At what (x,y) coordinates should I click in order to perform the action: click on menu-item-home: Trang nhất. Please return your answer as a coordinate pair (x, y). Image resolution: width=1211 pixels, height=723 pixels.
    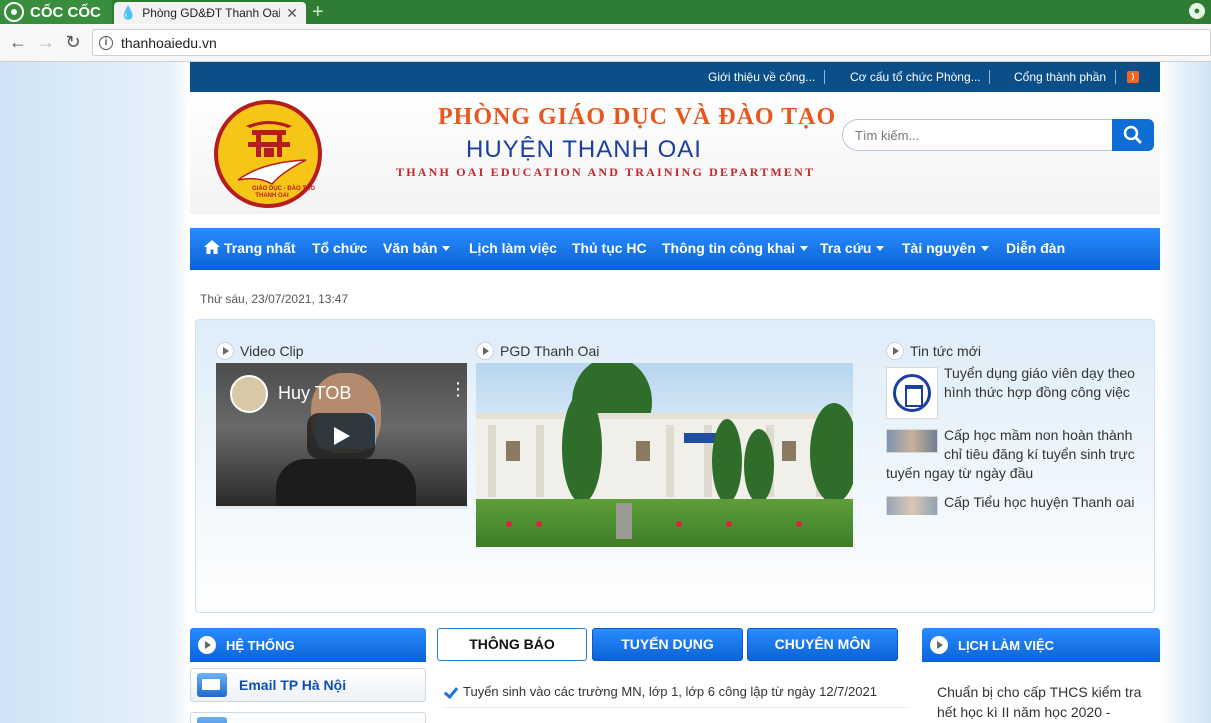
    Looking at the image, I should click on (250, 249).